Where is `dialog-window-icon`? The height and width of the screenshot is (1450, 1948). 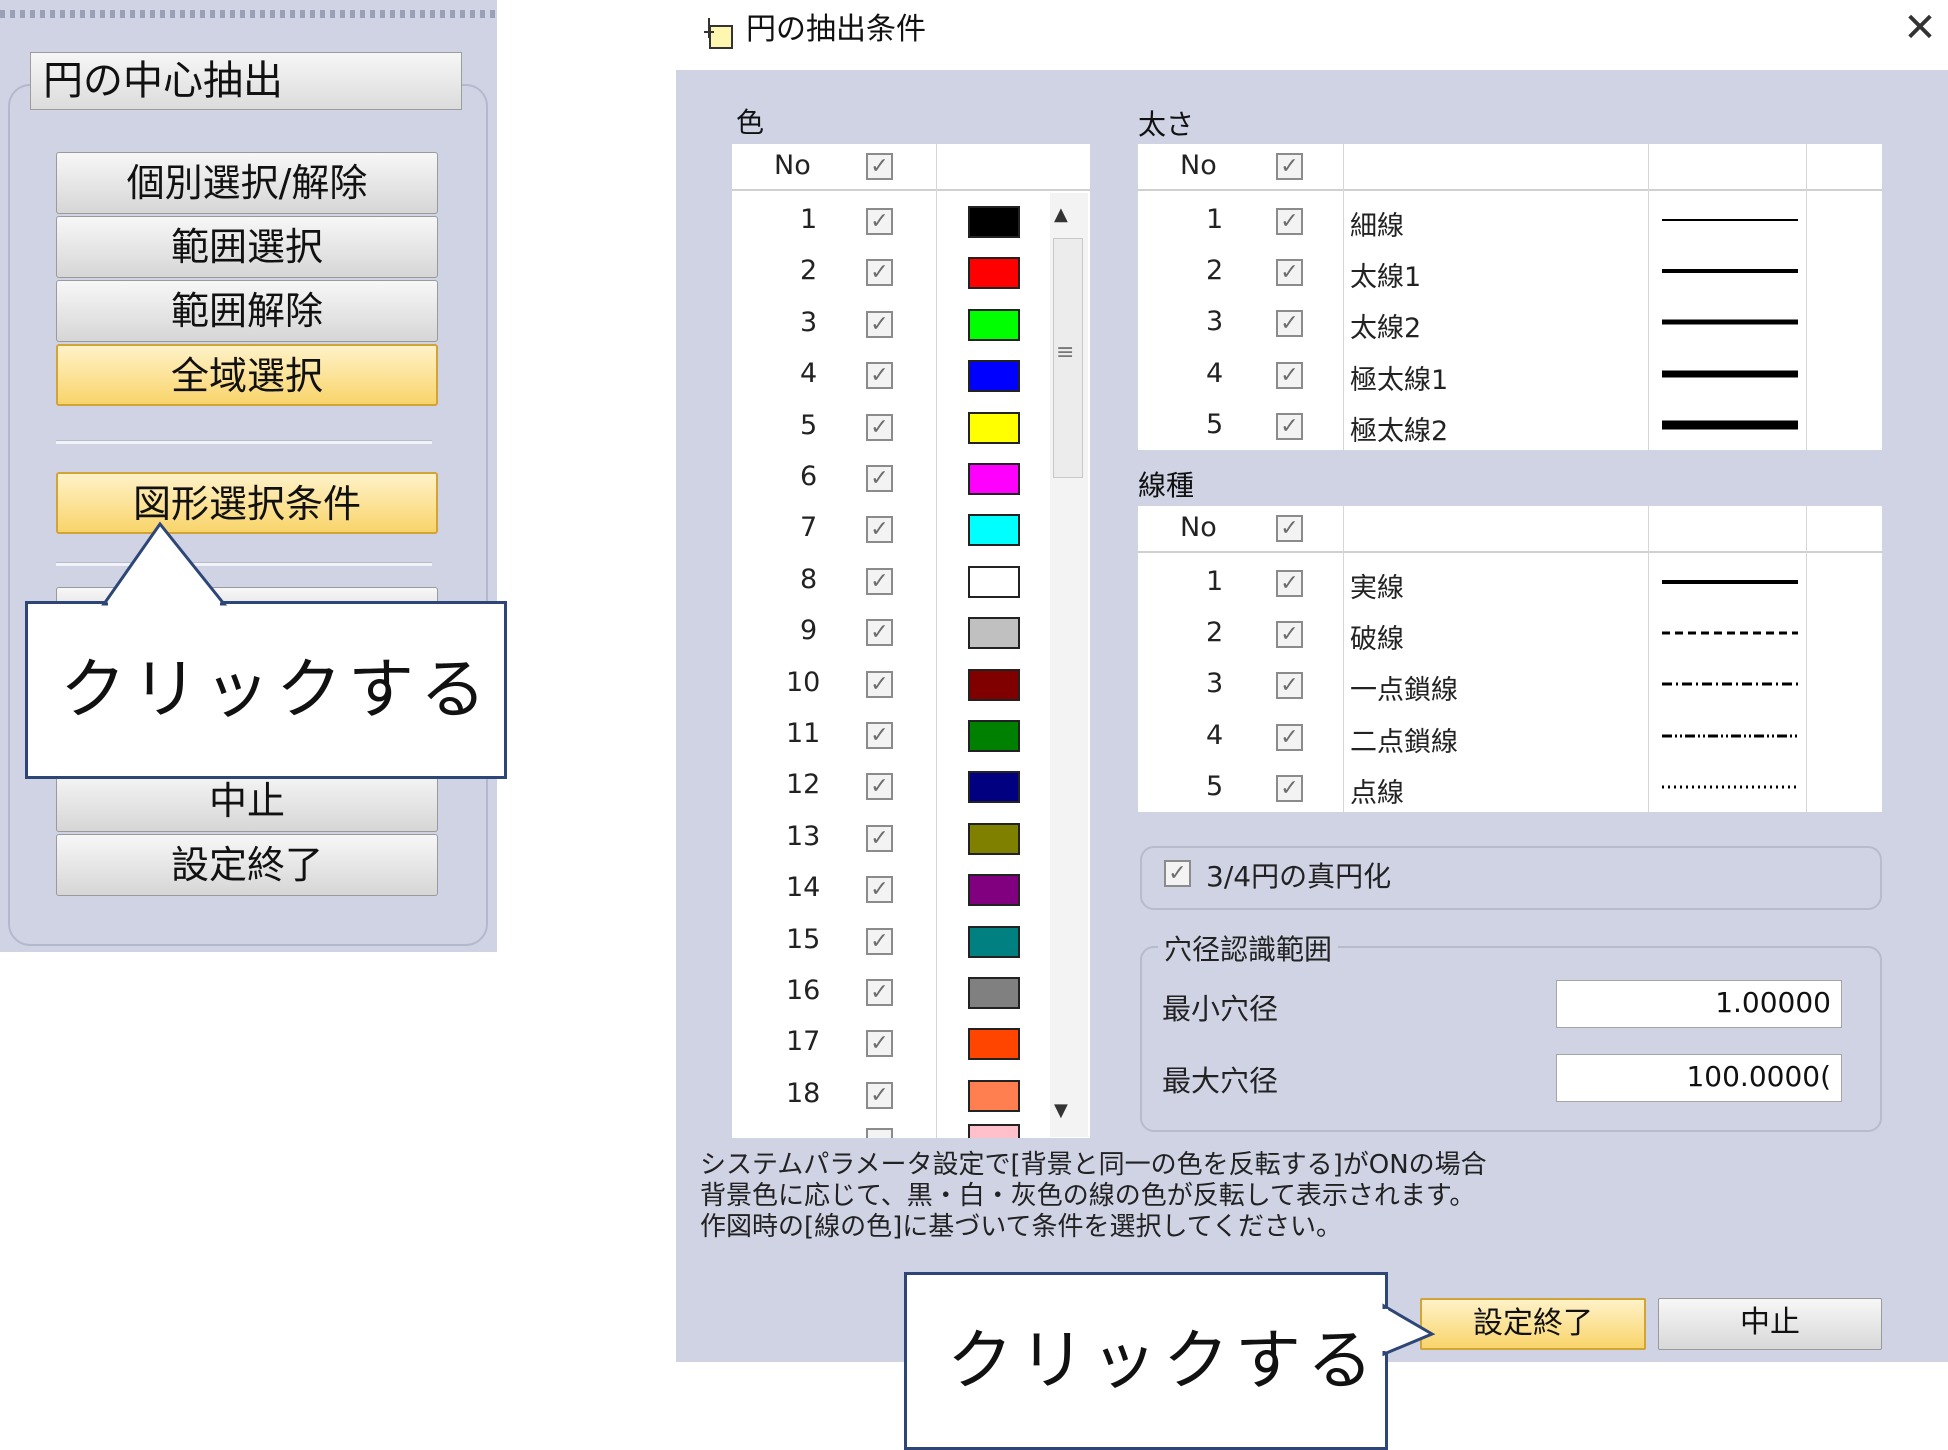 dialog-window-icon is located at coordinates (717, 32).